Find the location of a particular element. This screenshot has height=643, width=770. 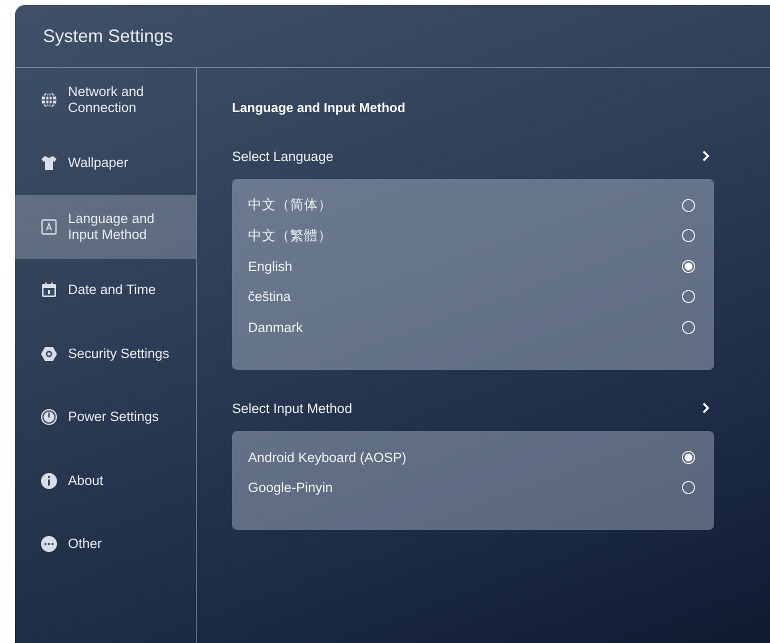

info-icon is located at coordinates (49, 481).